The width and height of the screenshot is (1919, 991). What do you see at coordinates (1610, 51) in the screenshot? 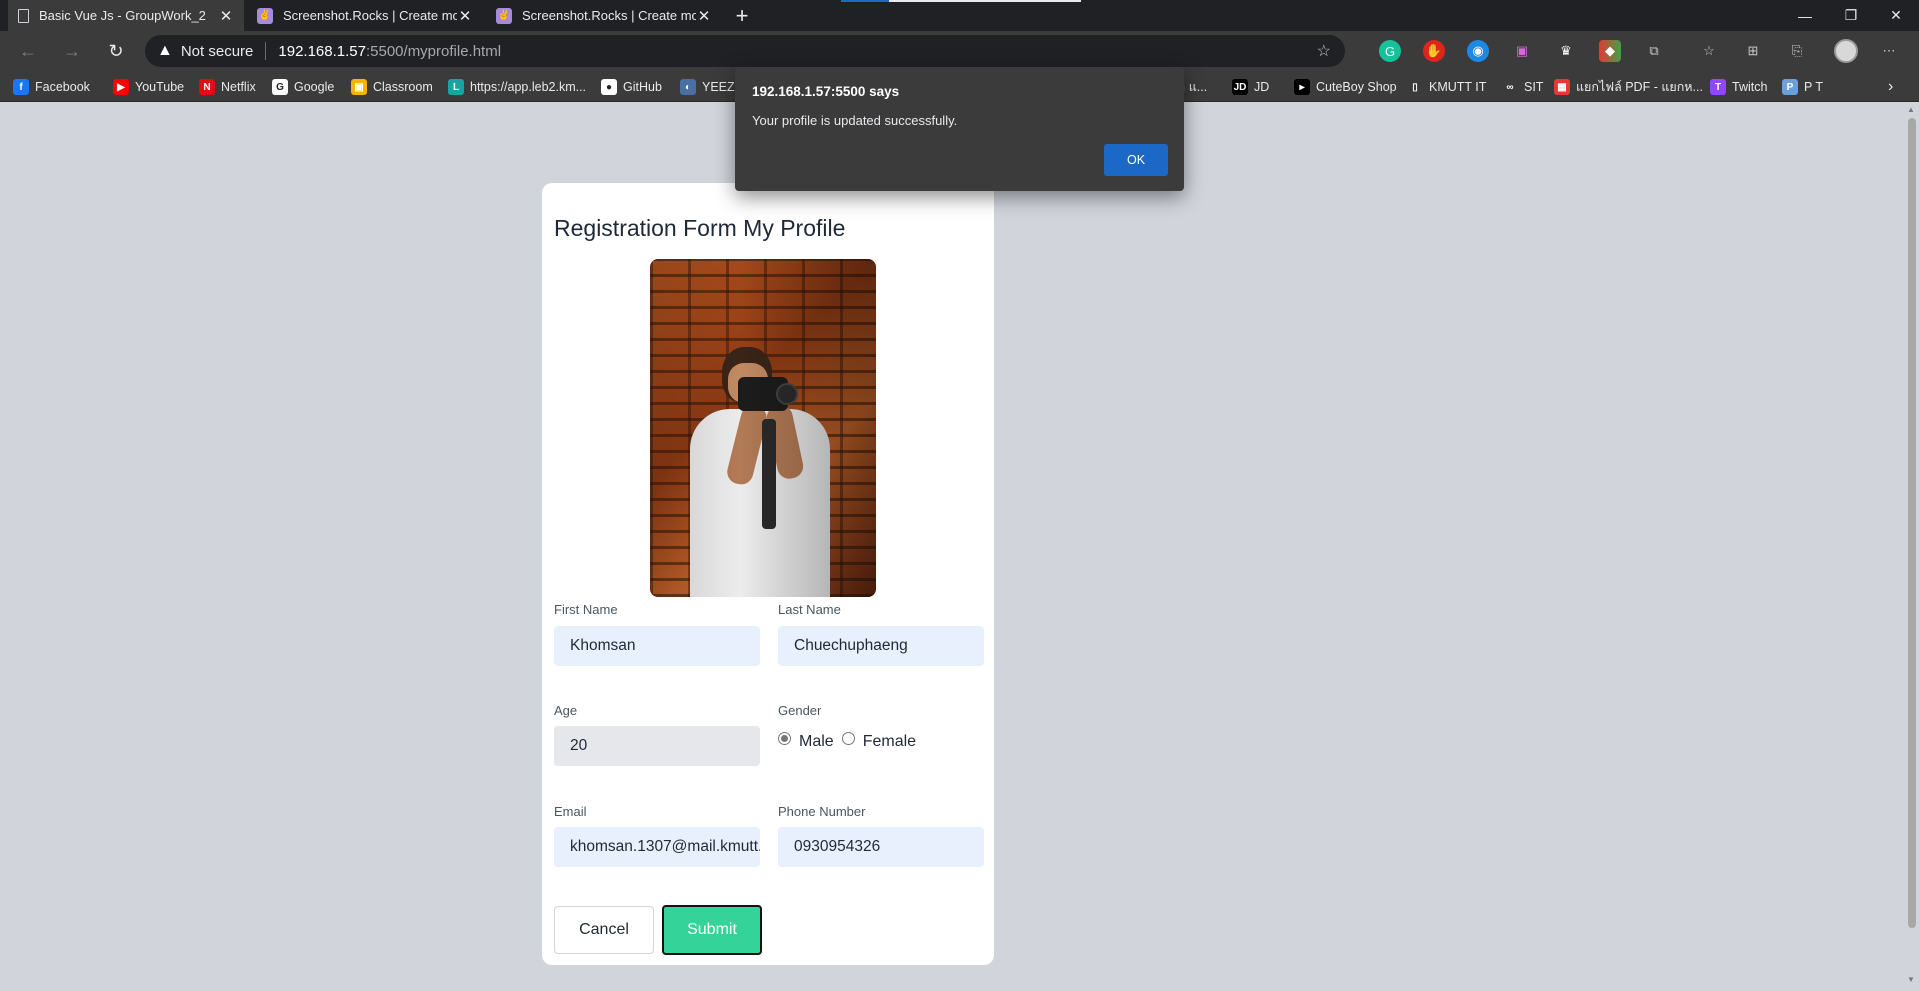
I see `extension-colors-icon: ◆` at bounding box center [1610, 51].